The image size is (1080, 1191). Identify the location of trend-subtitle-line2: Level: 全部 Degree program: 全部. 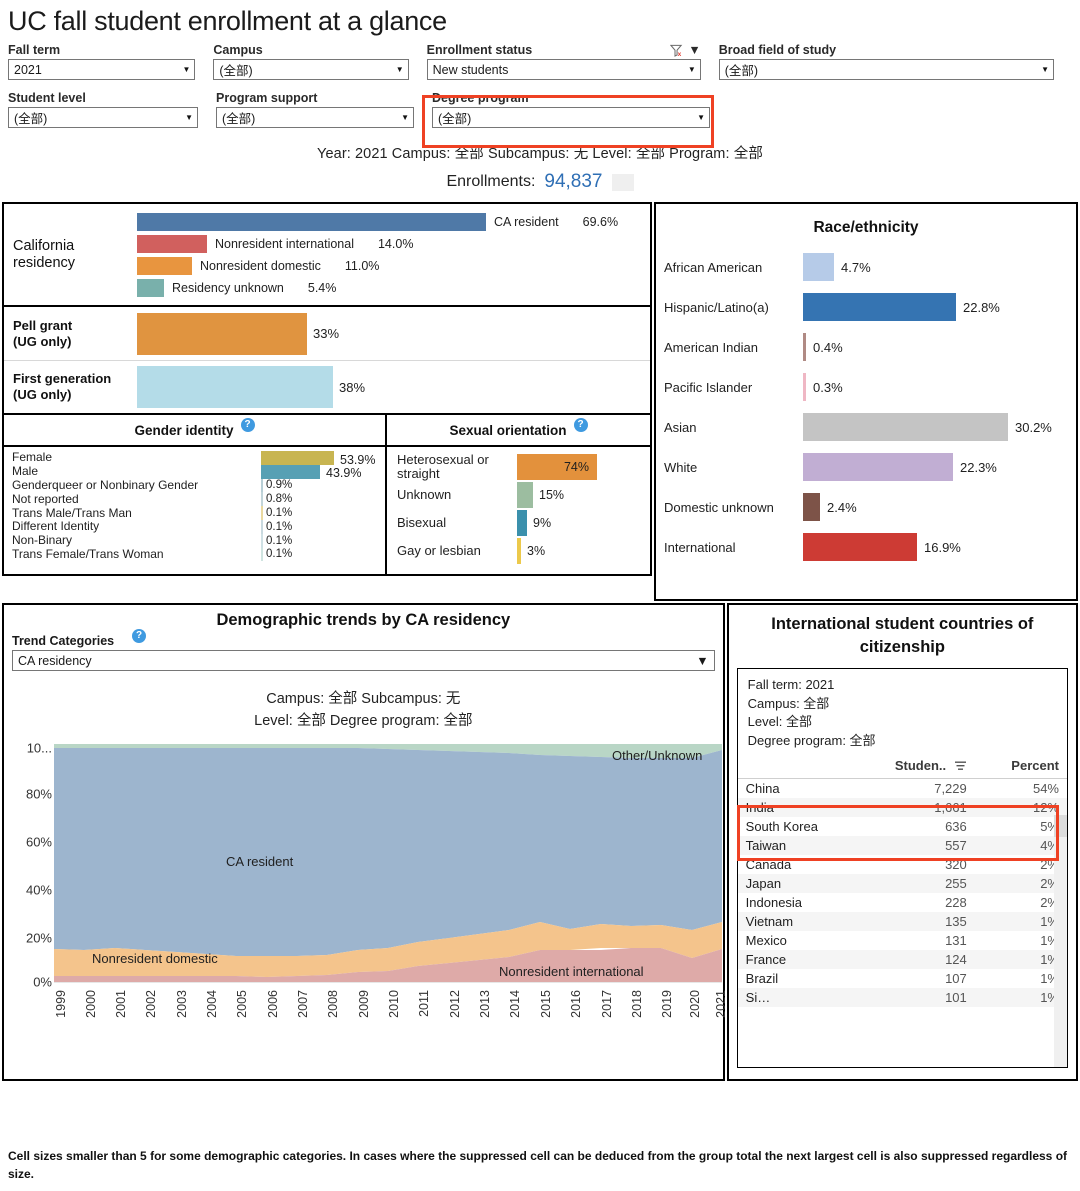
(363, 721).